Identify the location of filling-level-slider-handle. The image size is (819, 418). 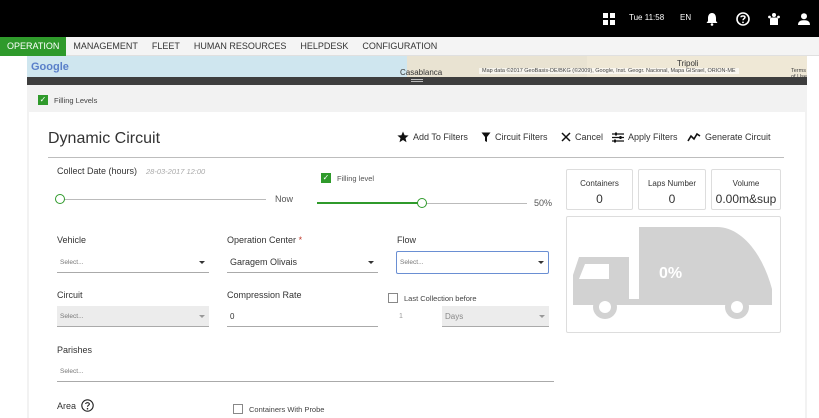
(422, 203).